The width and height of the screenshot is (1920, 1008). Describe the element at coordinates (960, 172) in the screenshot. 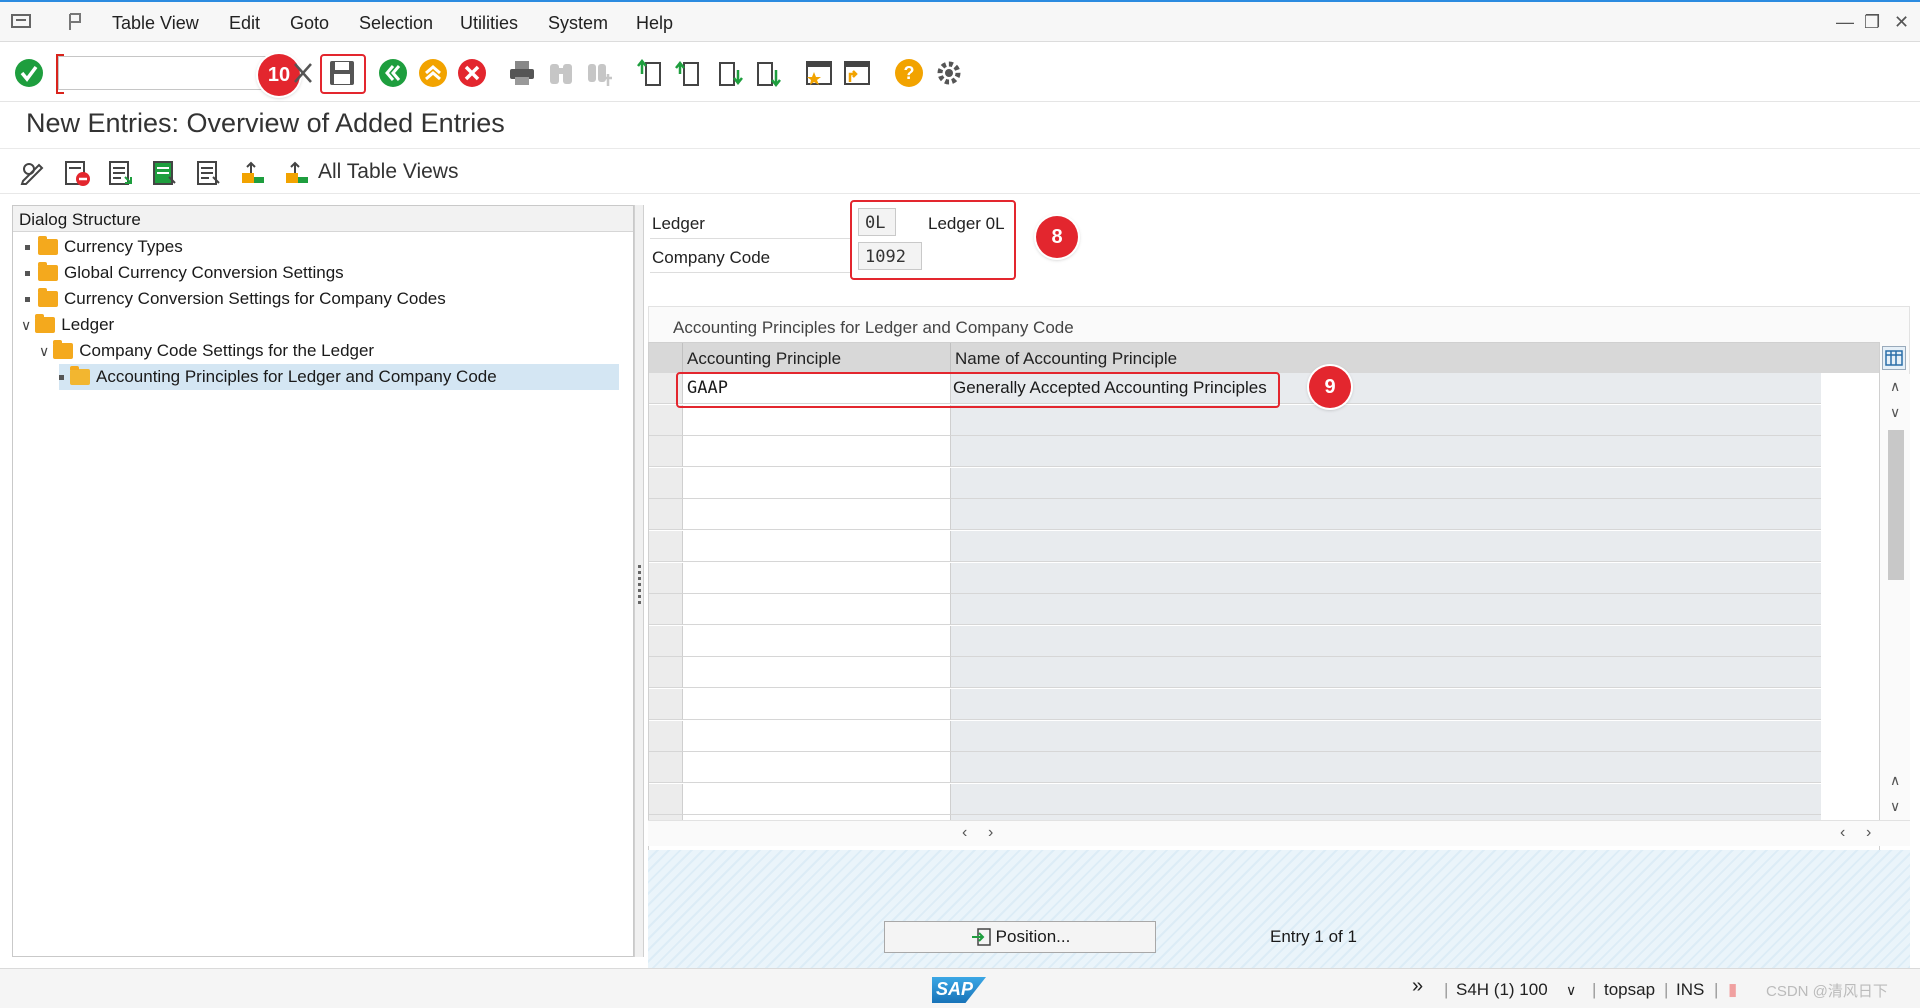

I see `application-toolbar: All Table Views` at that location.